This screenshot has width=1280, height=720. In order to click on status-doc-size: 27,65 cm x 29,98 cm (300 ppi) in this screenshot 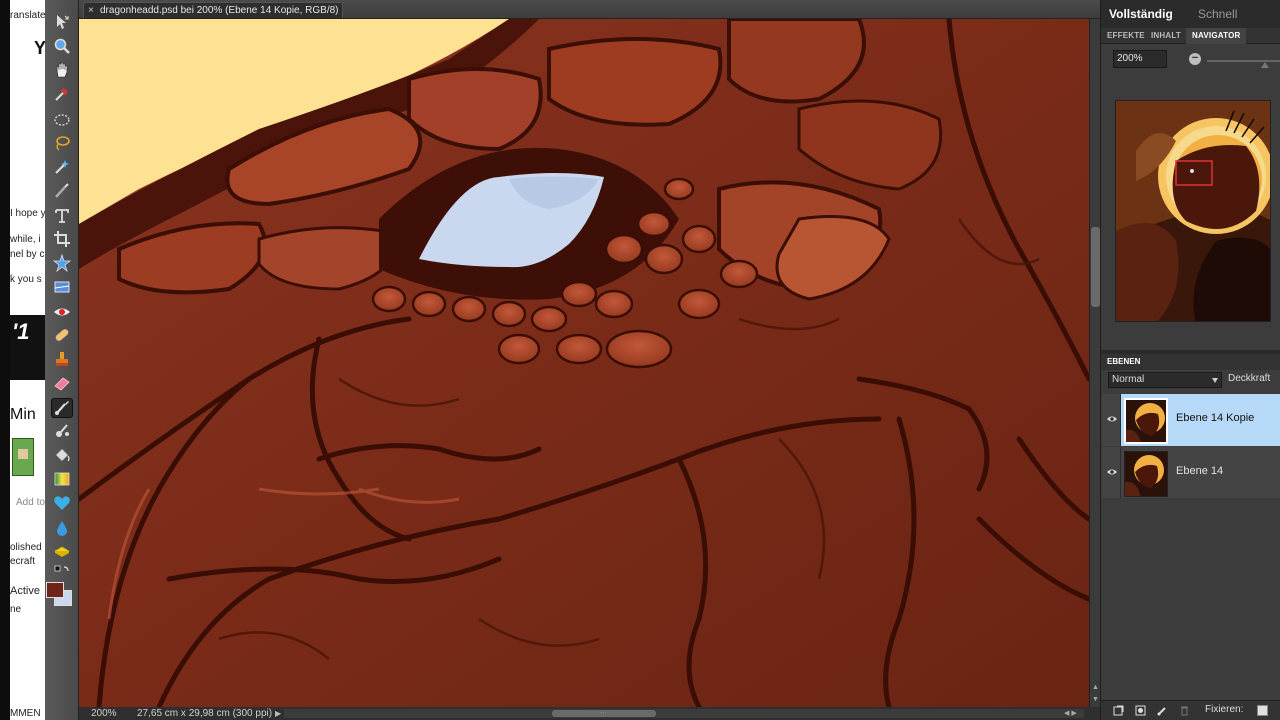, I will do `click(205, 713)`.